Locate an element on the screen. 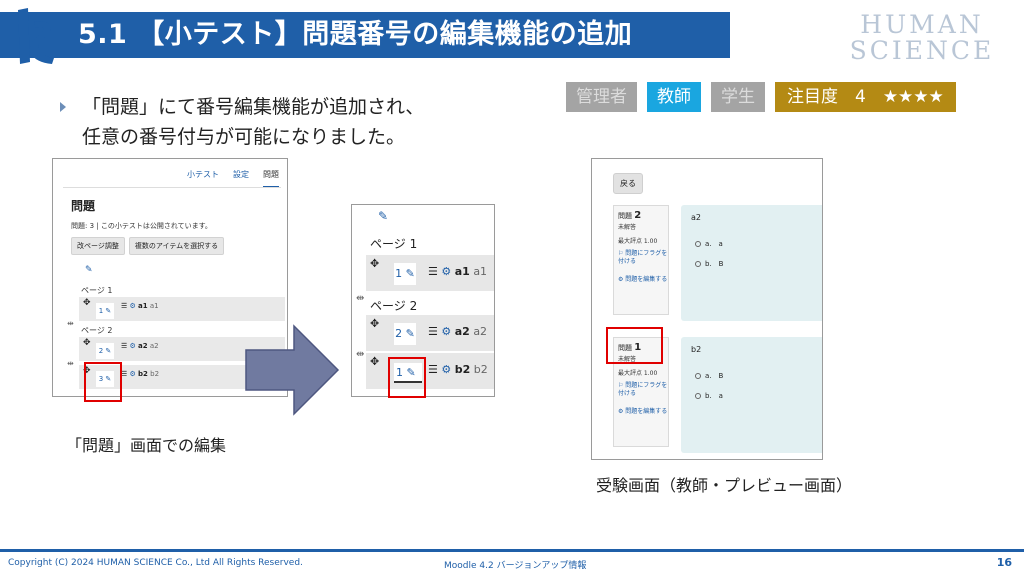  intro-line-1: 「問題」にて番号編集機能が追加され、 is located at coordinates (253, 107).